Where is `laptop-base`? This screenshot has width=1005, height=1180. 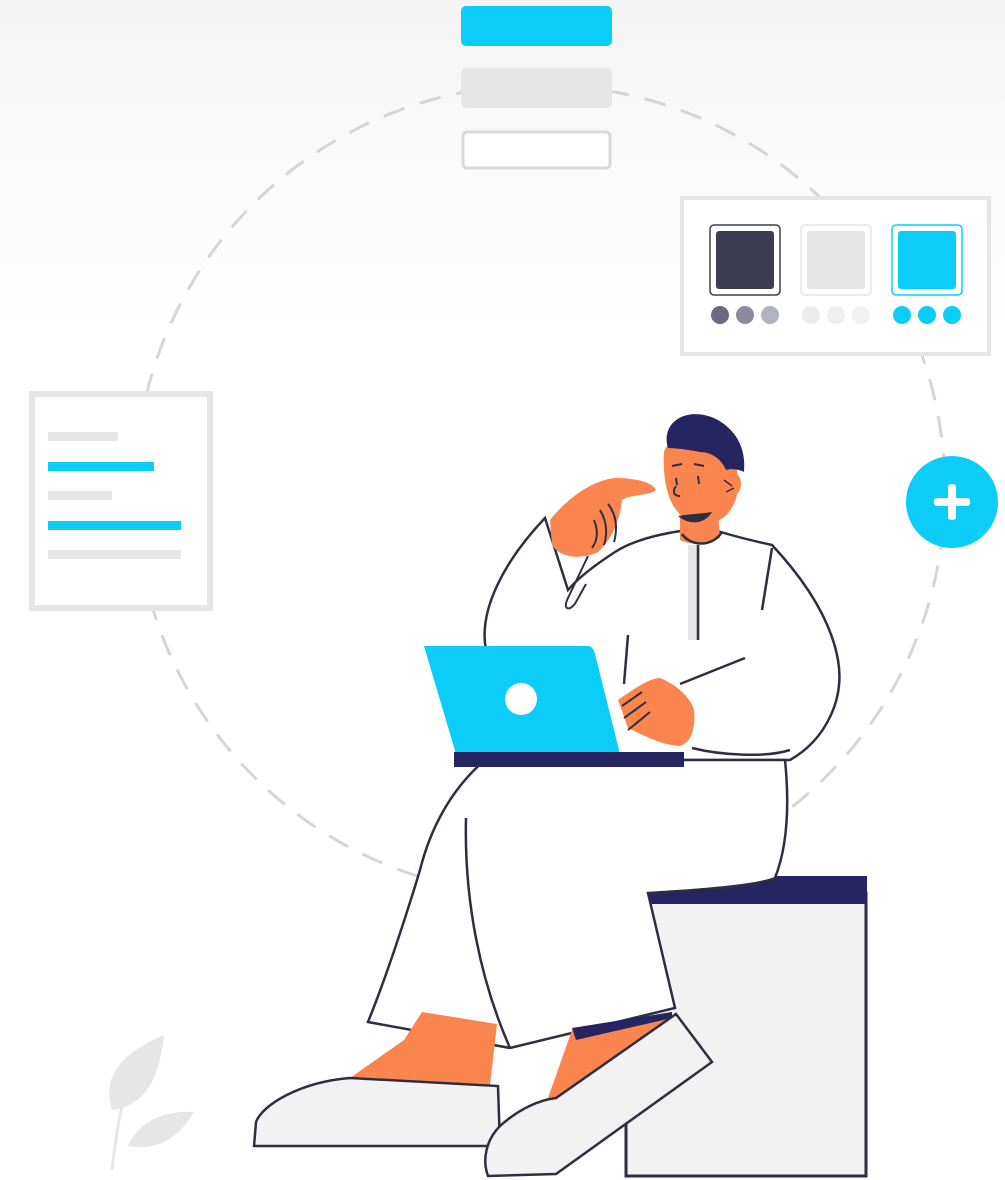
laptop-base is located at coordinates (569, 759).